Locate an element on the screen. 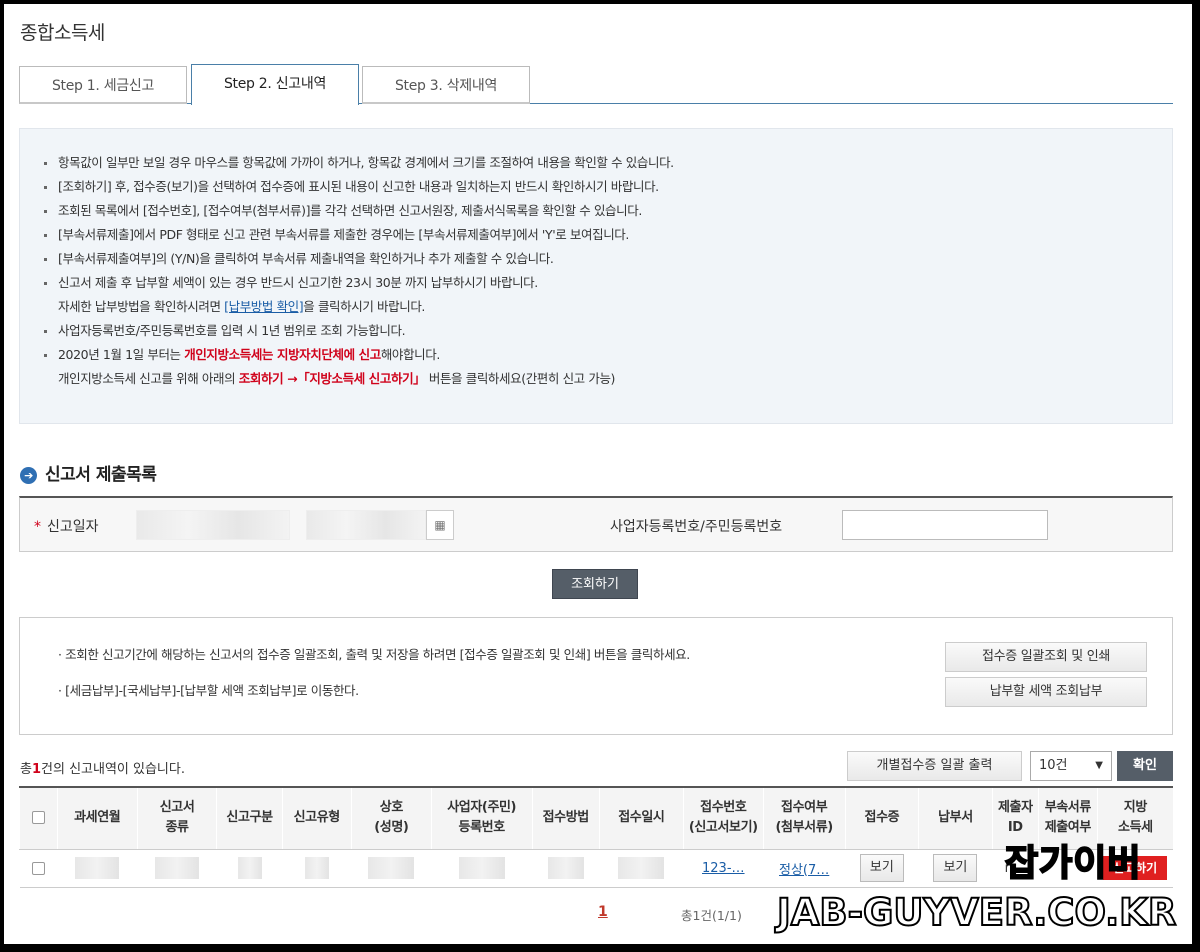 This screenshot has width=1200, height=952. receipt-cell: 보기 is located at coordinates (882, 868).